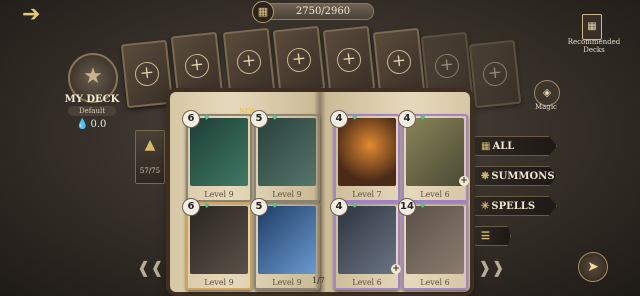 Image resolution: width=640 pixels, height=296 pixels. I want to click on deck-slot-6: +, so click(399, 62).